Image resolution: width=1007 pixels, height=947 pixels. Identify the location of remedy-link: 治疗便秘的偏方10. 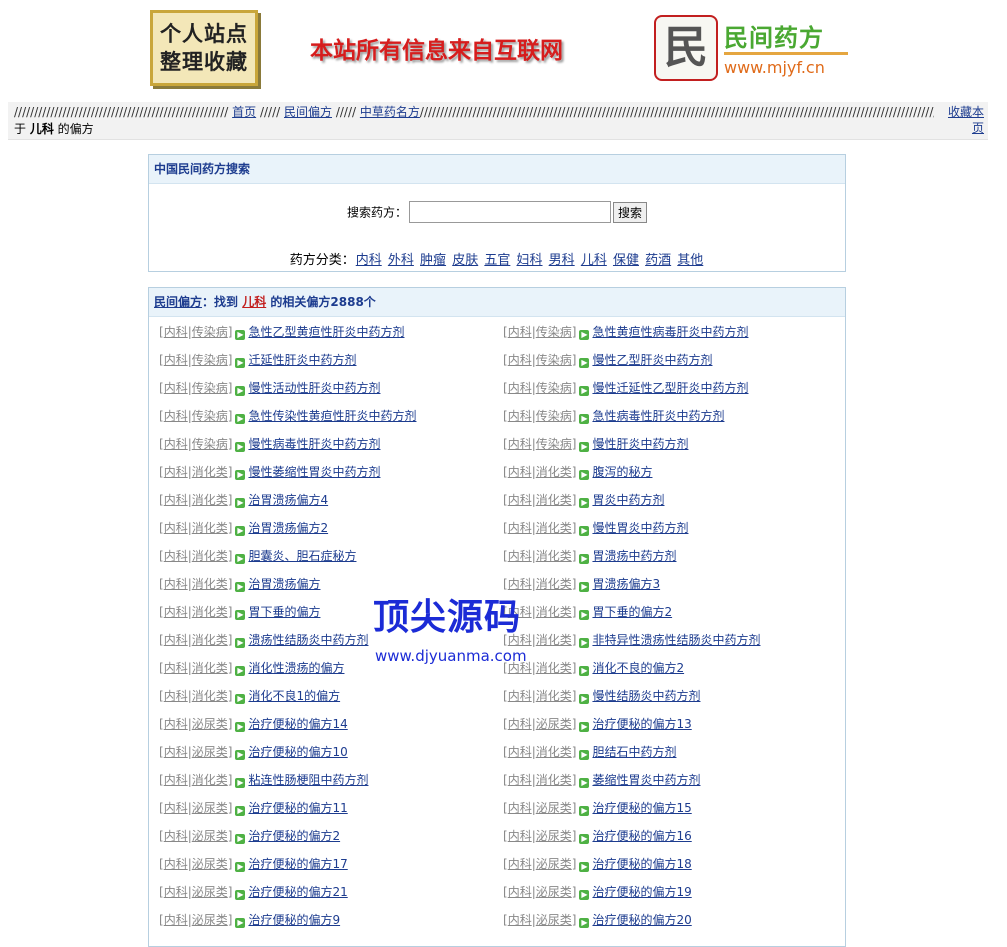
(297, 752).